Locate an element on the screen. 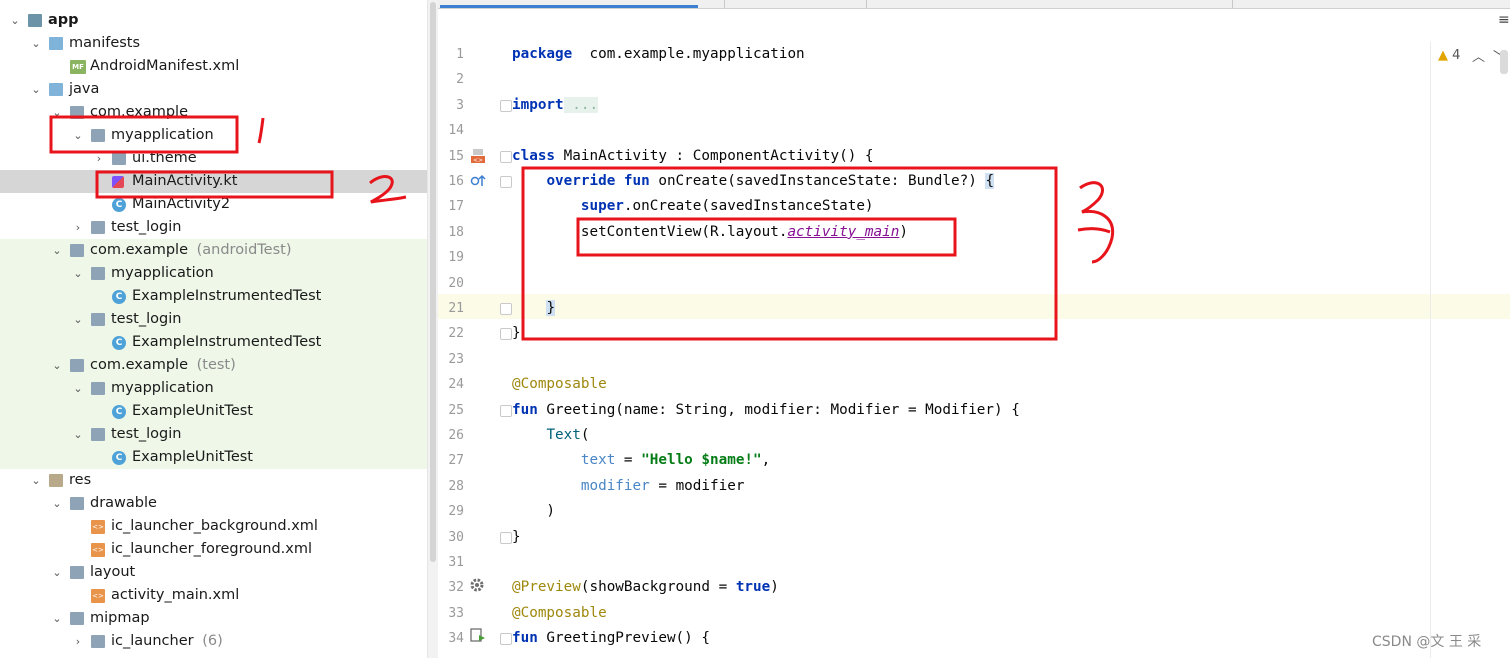 This screenshot has height=658, width=1510. tree-row: MainActivity.kt is located at coordinates (215, 181).